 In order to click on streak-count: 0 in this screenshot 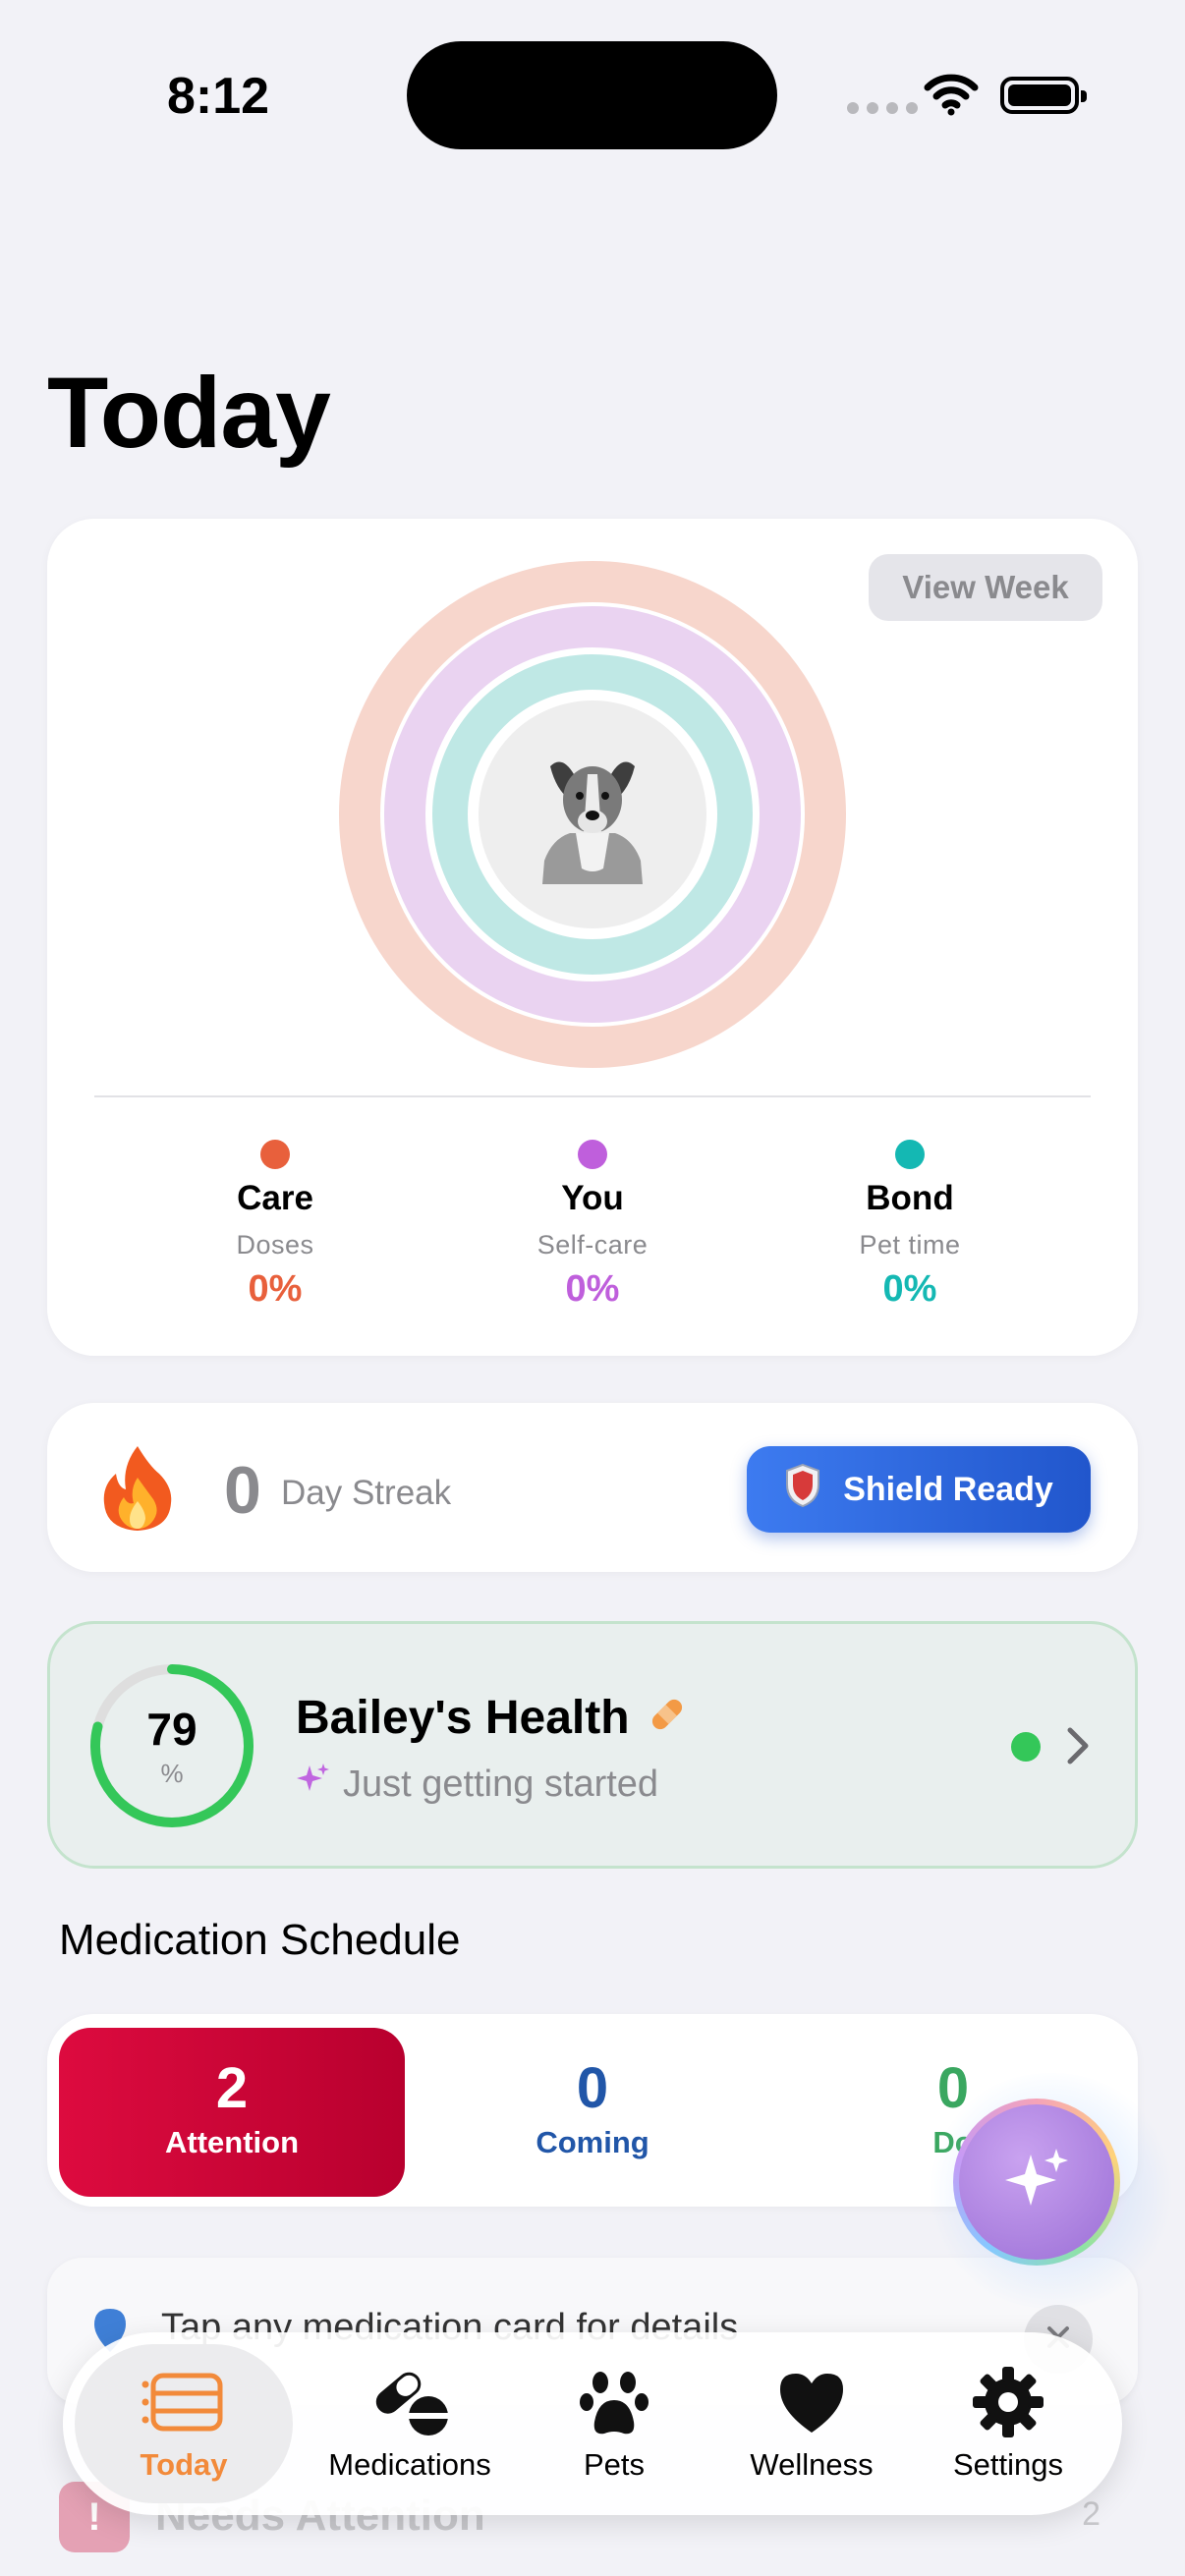, I will do `click(243, 1490)`.